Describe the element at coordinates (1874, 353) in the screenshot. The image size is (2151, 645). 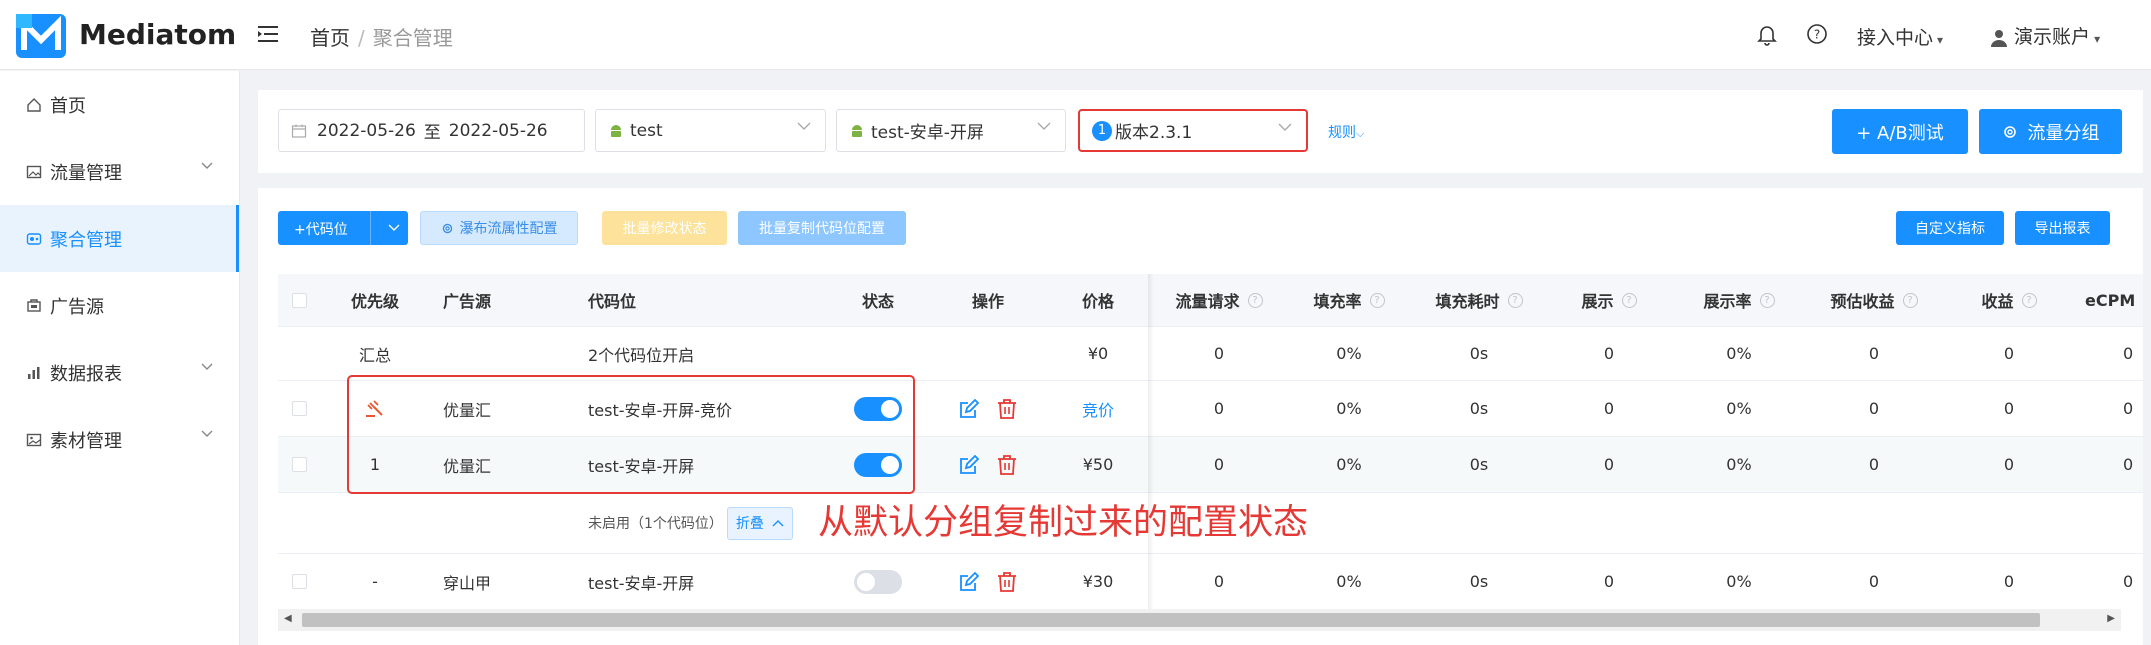
I see `summary-est-revenue: 0` at that location.